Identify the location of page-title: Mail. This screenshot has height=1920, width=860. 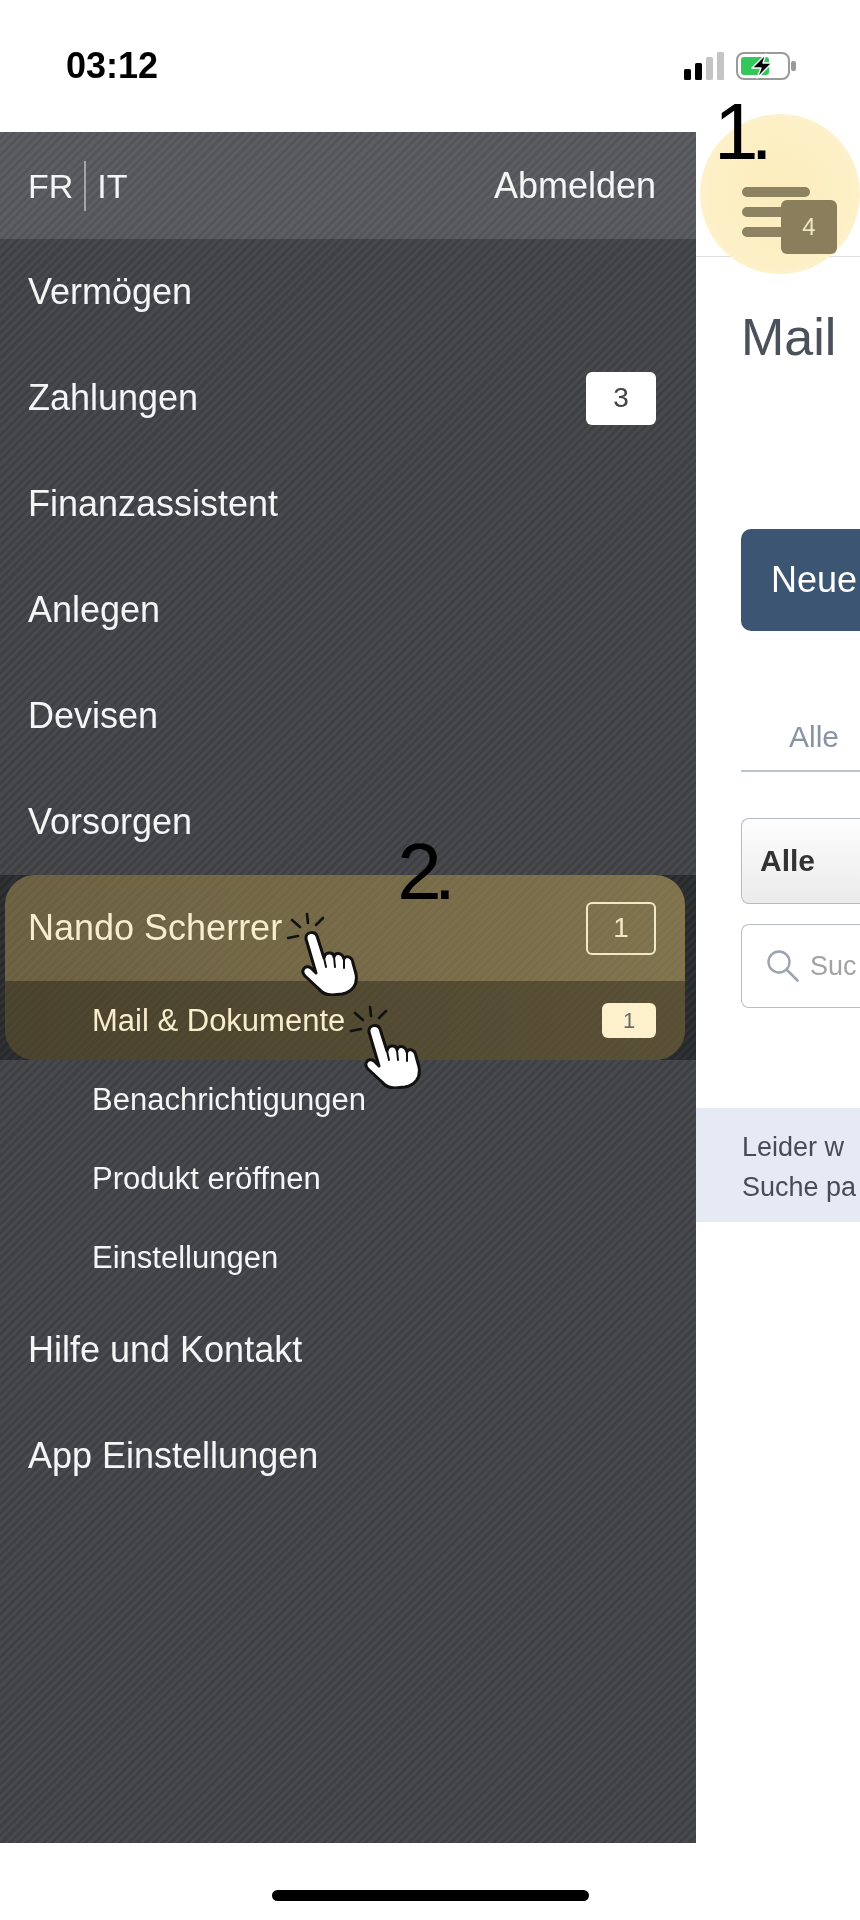
(789, 337).